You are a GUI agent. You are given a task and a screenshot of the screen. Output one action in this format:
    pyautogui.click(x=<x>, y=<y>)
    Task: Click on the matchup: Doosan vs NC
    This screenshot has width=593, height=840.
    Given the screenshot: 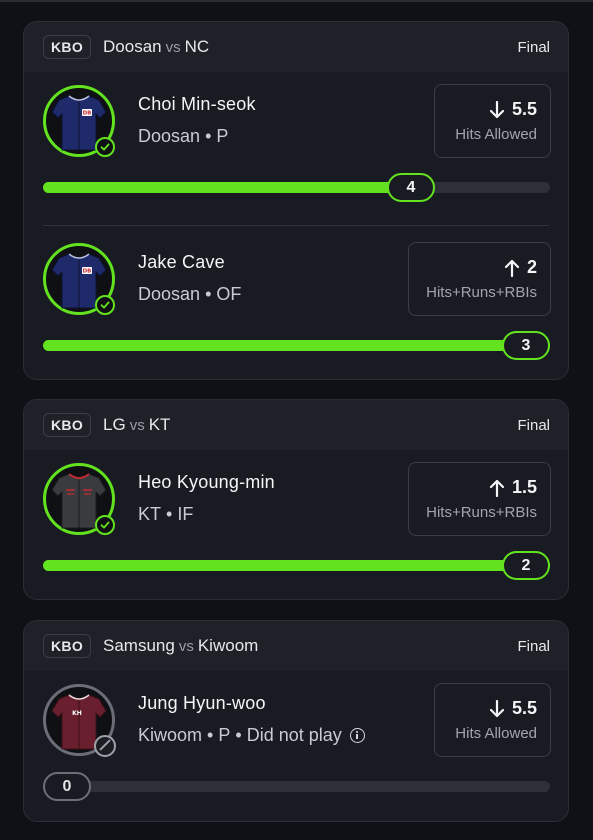 What is the action you would take?
    pyautogui.click(x=156, y=47)
    